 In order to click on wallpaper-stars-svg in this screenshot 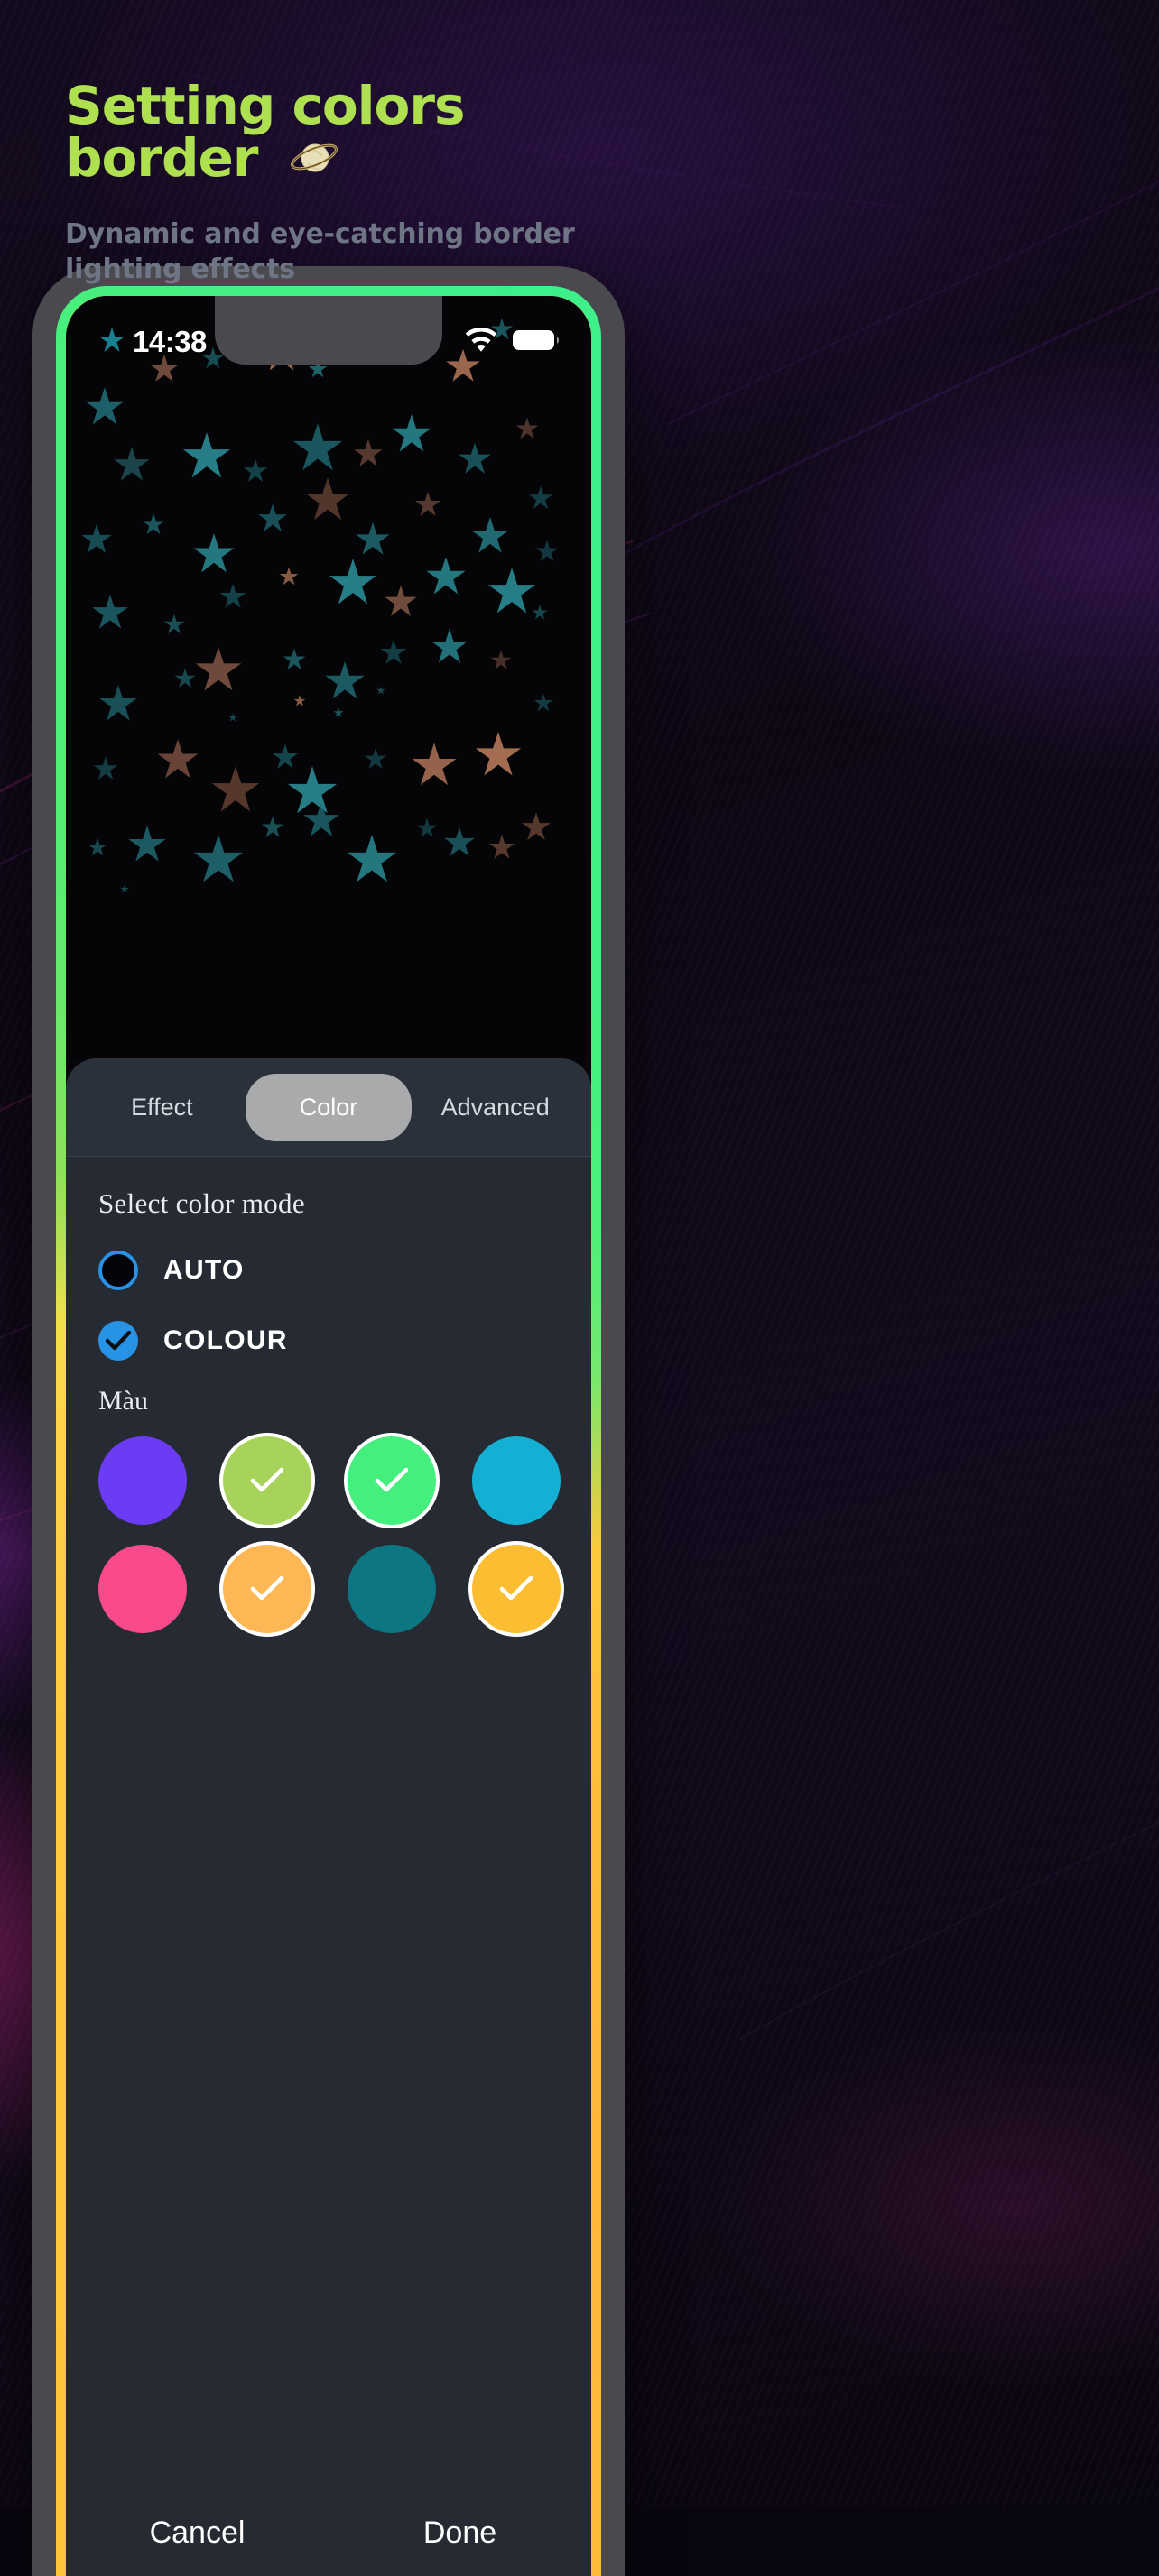, I will do `click(320, 605)`.